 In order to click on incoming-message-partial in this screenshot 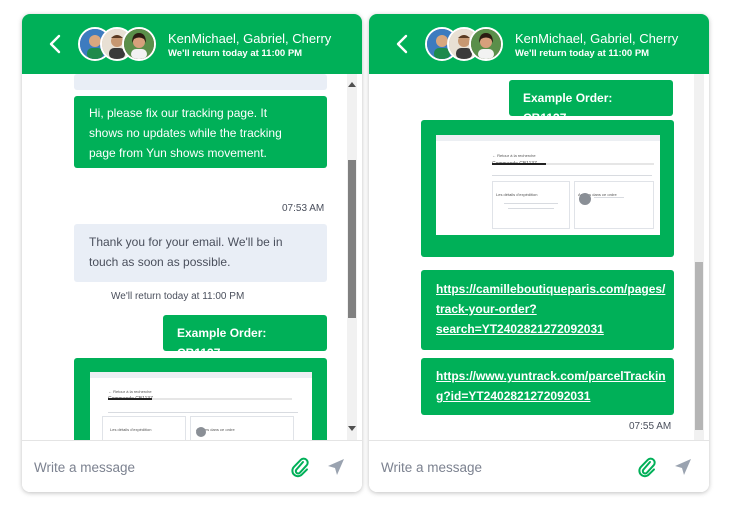, I will do `click(200, 82)`.